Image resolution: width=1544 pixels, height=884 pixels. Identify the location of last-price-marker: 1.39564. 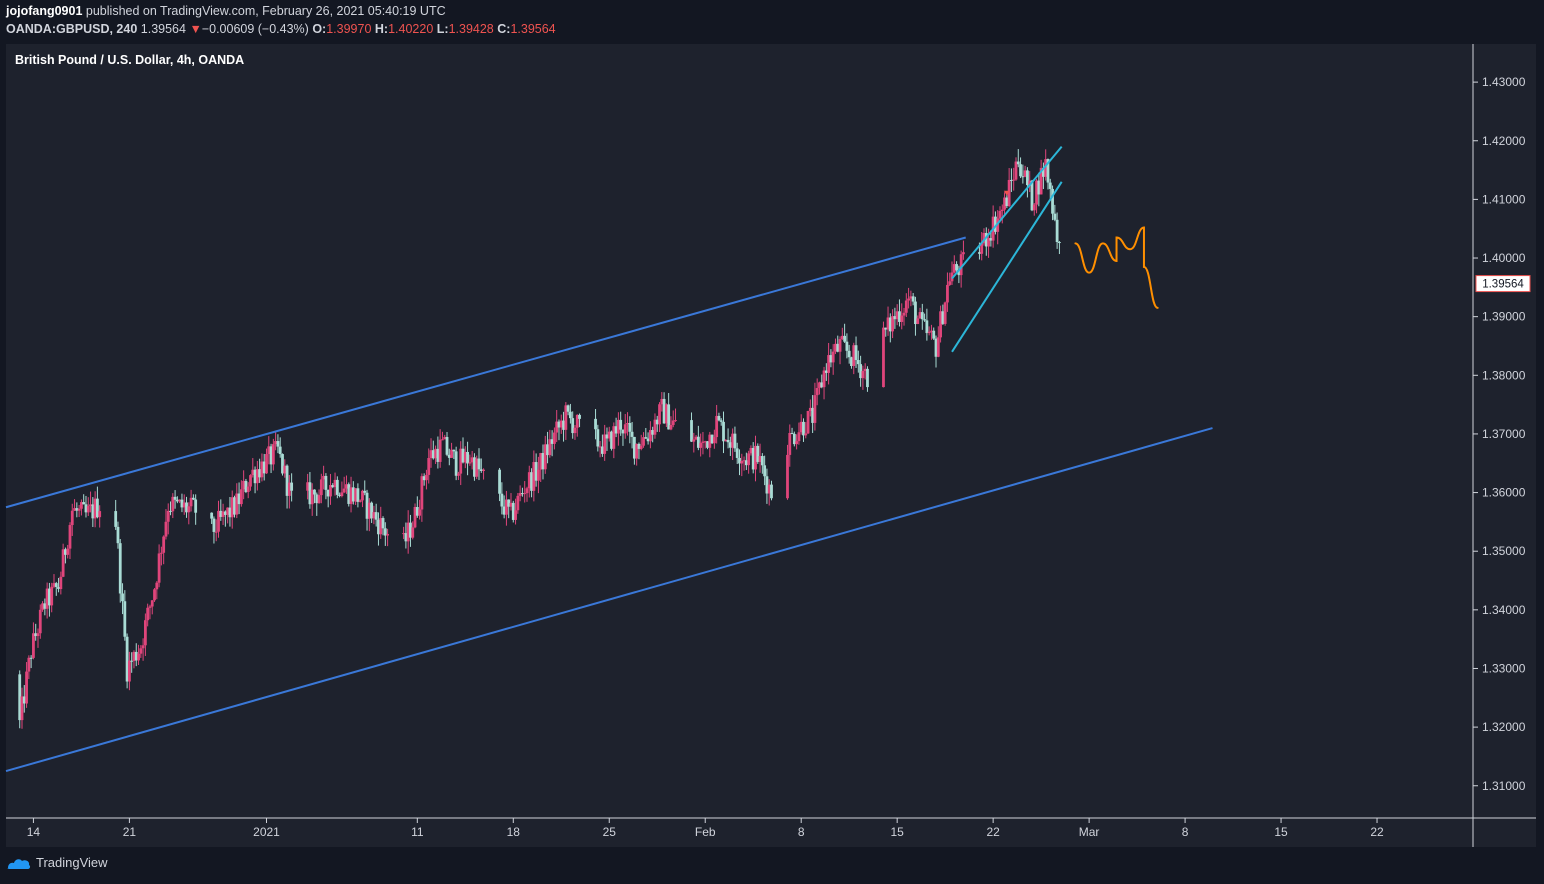
(1503, 284).